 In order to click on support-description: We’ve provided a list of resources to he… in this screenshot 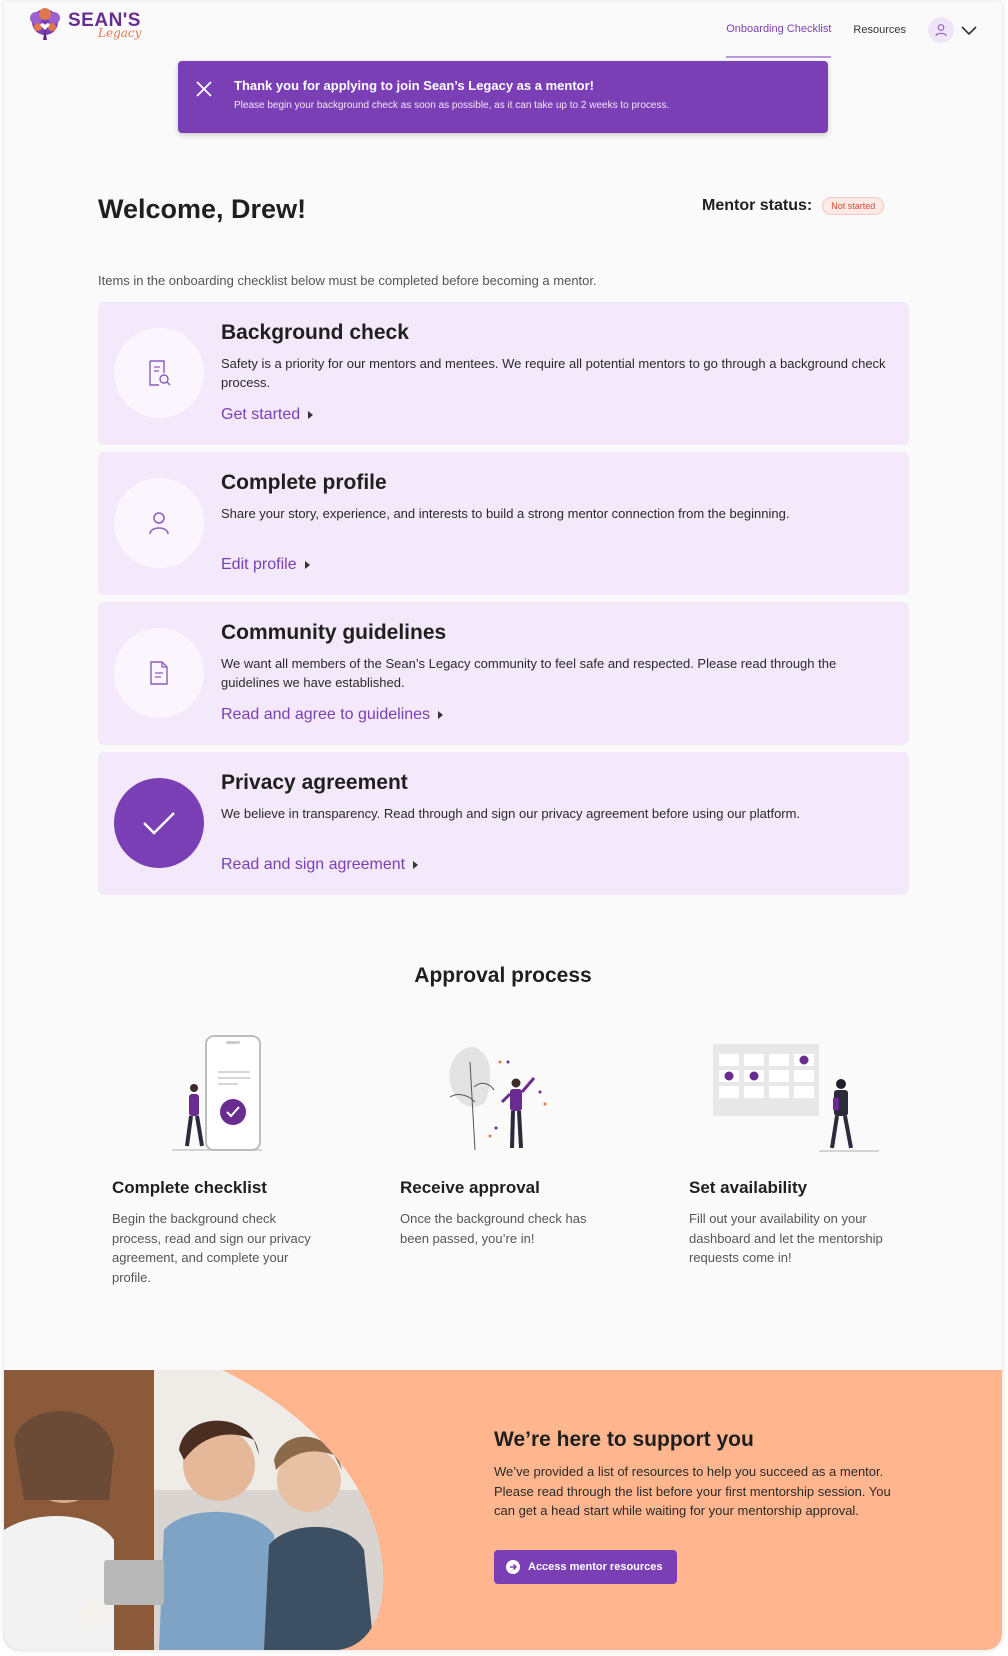, I will do `click(692, 1491)`.